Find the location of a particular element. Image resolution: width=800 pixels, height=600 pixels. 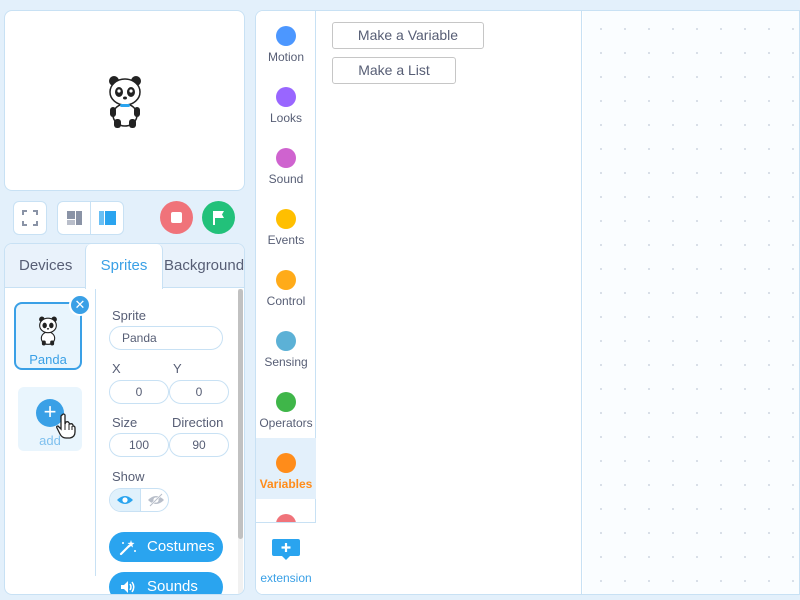

scrollbar-thumb is located at coordinates (240, 414).